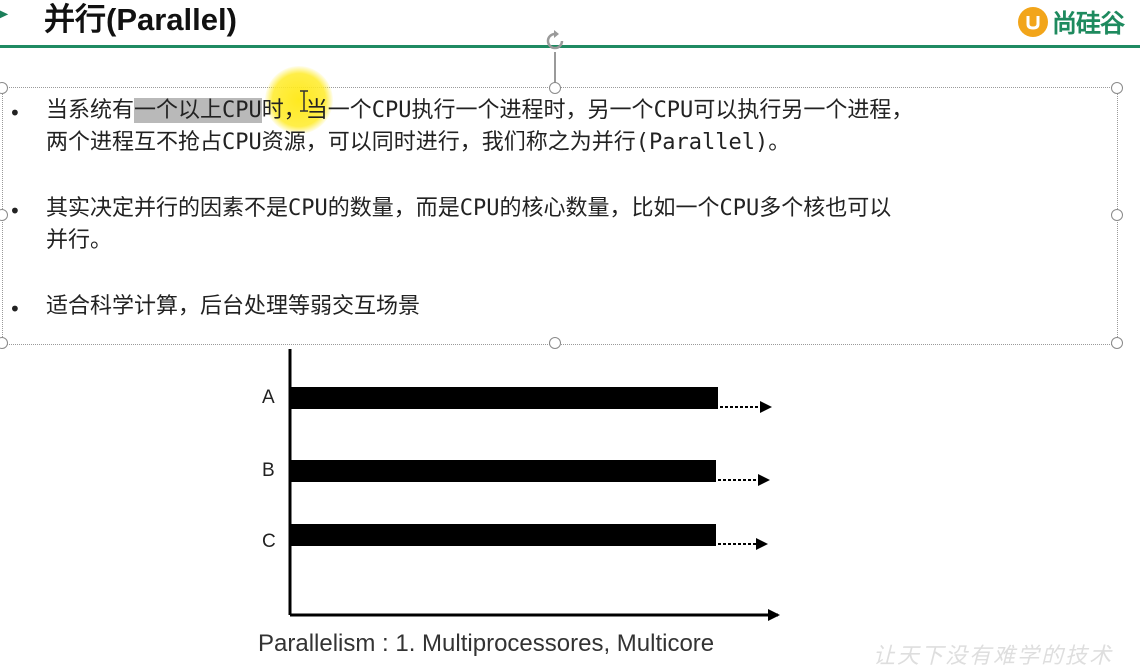 Image resolution: width=1140 pixels, height=670 pixels. What do you see at coordinates (993, 656) in the screenshot?
I see `watermark-text: 让天下没有难学的技术` at bounding box center [993, 656].